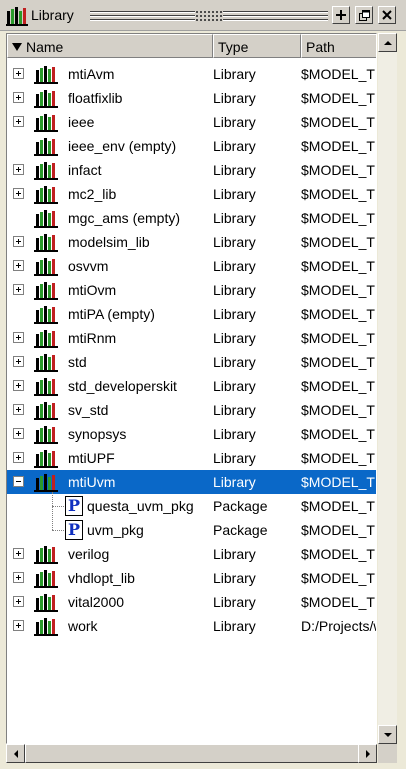  Describe the element at coordinates (387, 42) in the screenshot. I see `scroll-up-button` at that location.